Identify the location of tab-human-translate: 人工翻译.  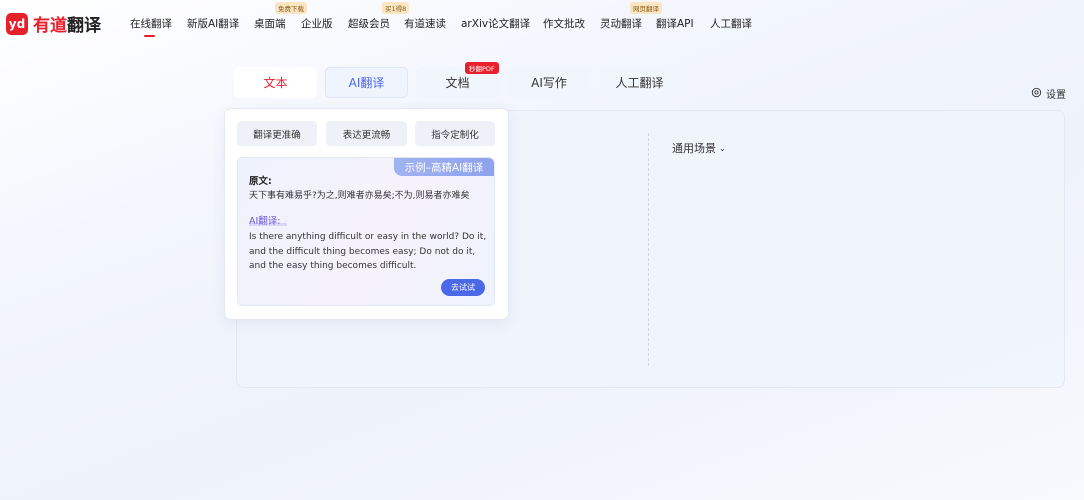
(639, 82).